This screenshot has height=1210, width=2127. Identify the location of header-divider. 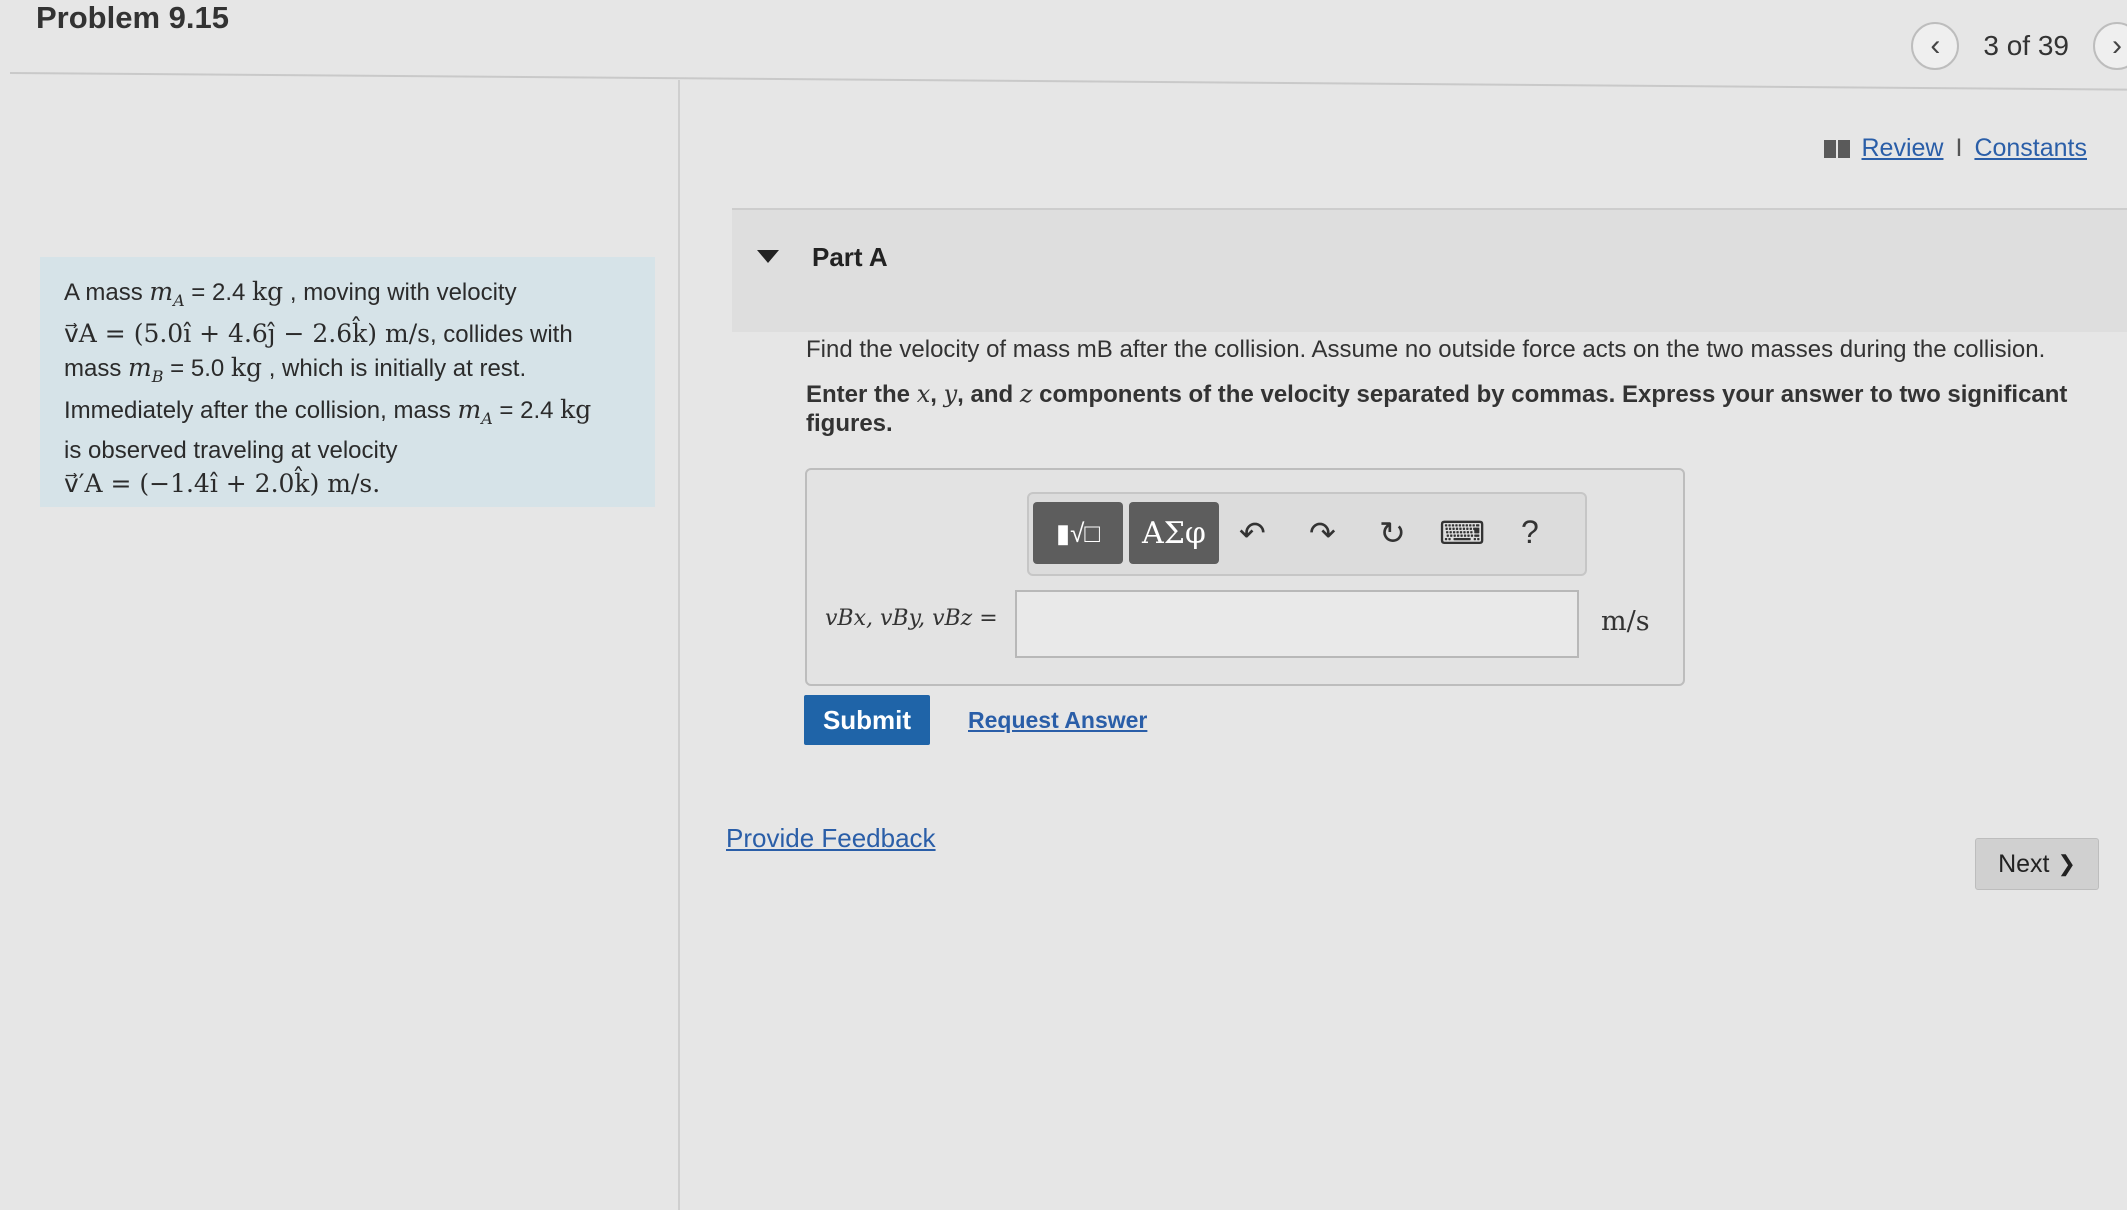
(1068, 81).